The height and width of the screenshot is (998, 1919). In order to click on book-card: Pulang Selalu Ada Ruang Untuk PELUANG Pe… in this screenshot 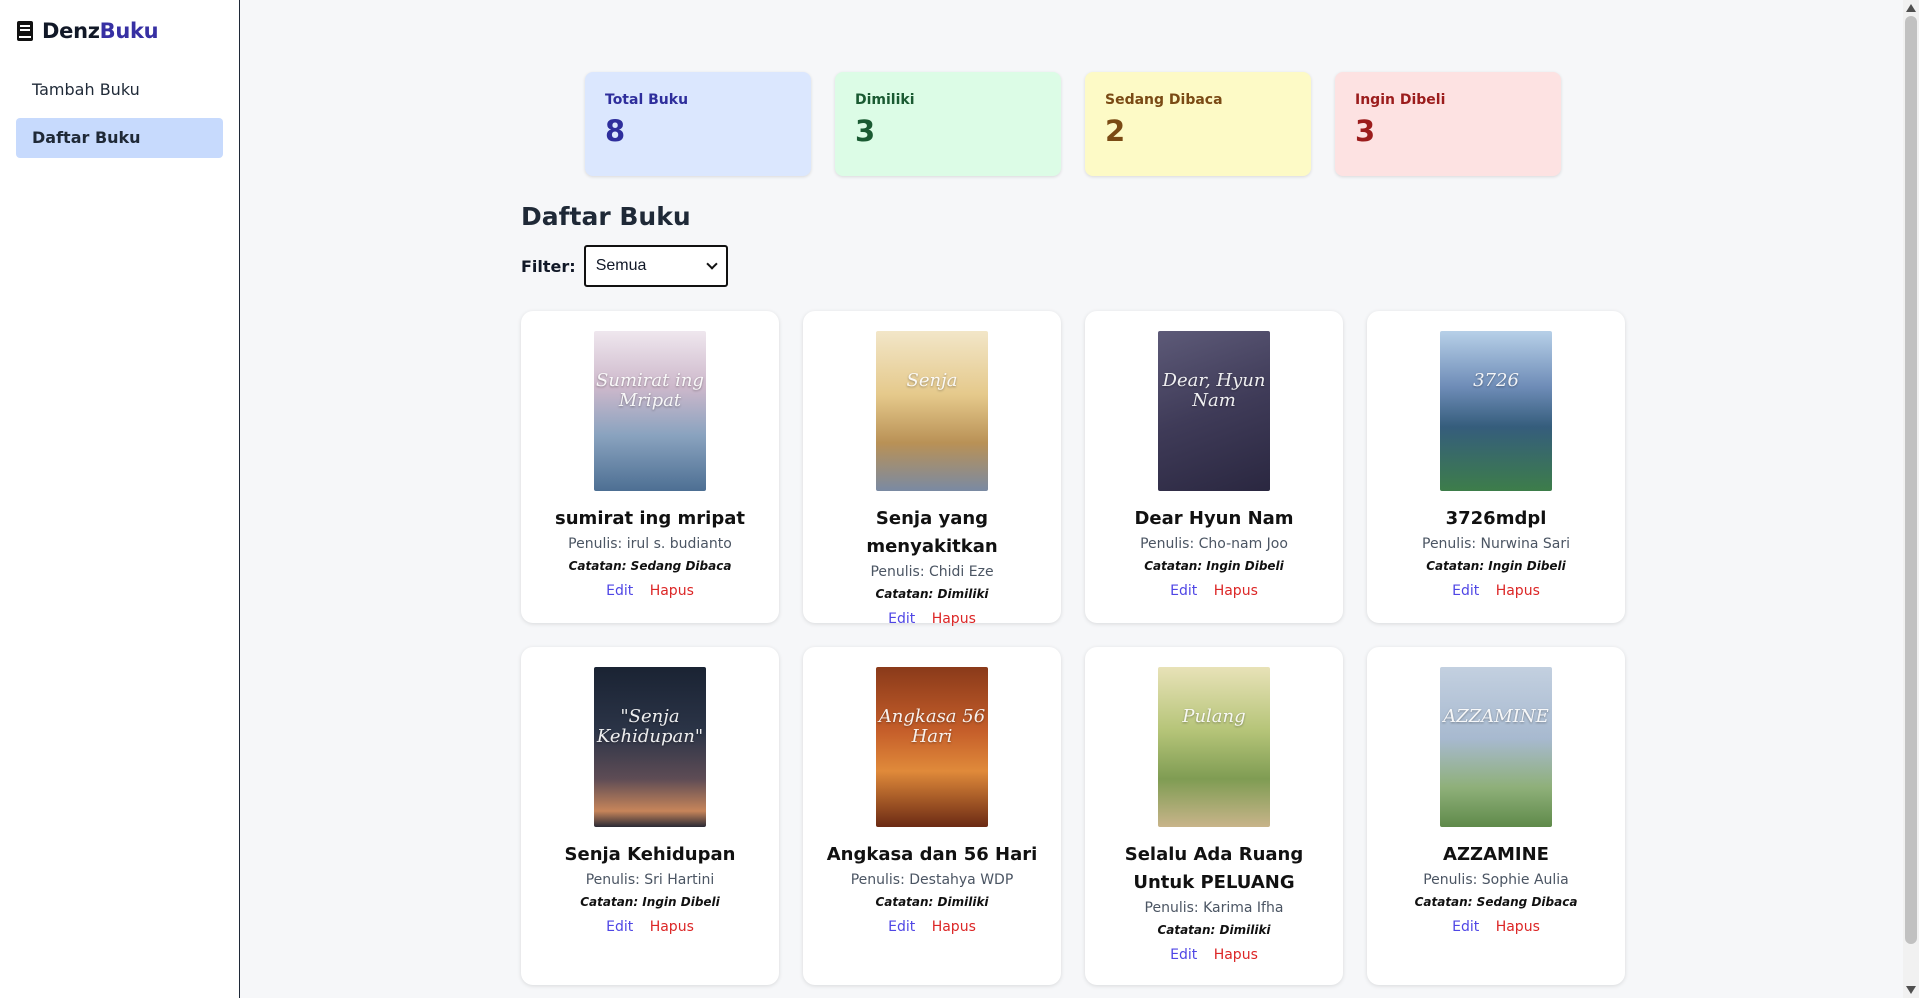, I will do `click(1214, 816)`.